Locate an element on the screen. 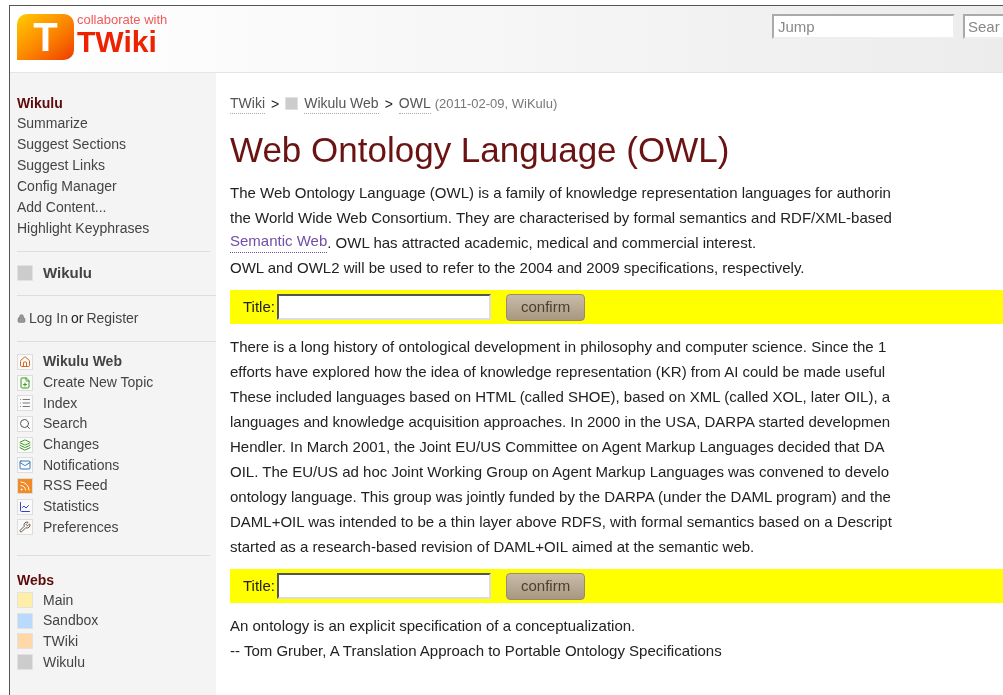 This screenshot has height=695, width=1003. page-title: Web Ontology Language (OWL) is located at coordinates (480, 150).